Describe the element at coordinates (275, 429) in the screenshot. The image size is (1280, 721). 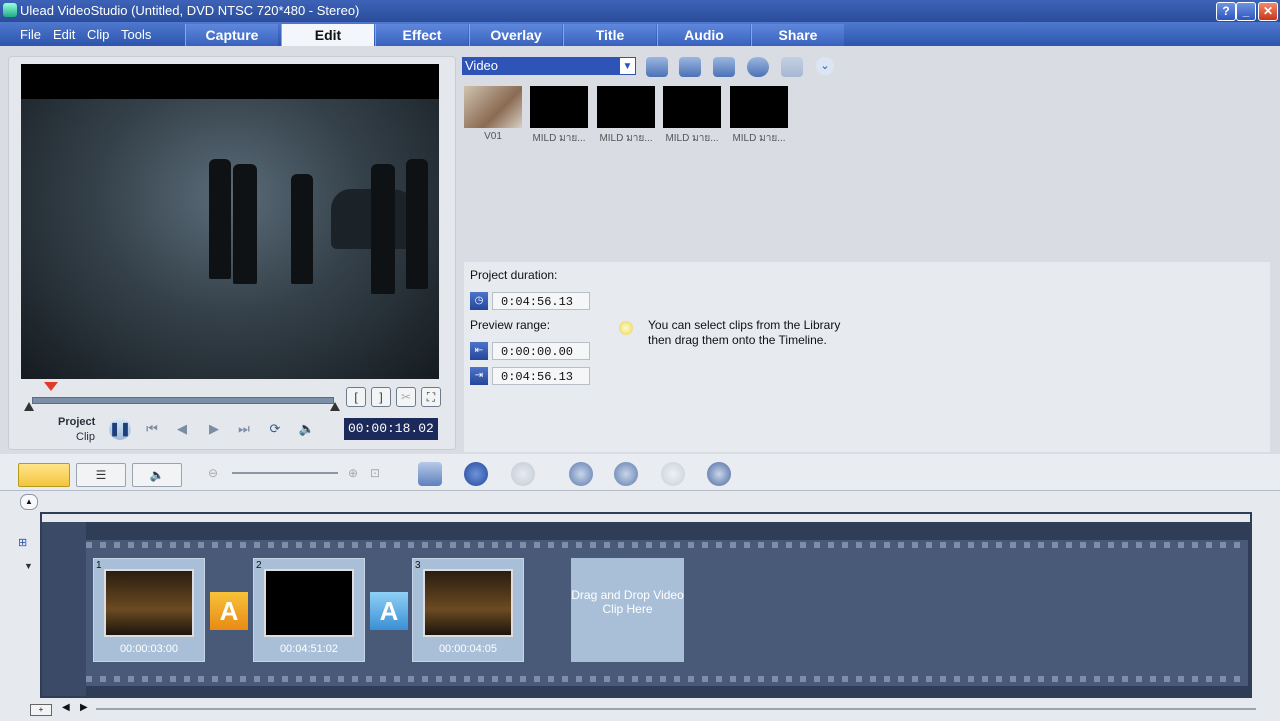
I see `repeat-icon: ⟳` at that location.